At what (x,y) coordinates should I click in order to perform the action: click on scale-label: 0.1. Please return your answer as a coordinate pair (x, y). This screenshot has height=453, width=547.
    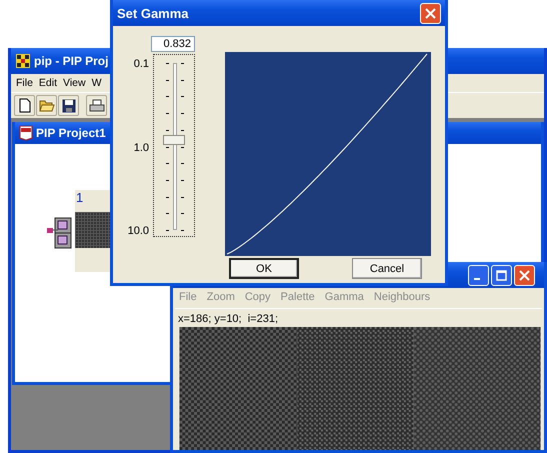
    Looking at the image, I should click on (141, 64).